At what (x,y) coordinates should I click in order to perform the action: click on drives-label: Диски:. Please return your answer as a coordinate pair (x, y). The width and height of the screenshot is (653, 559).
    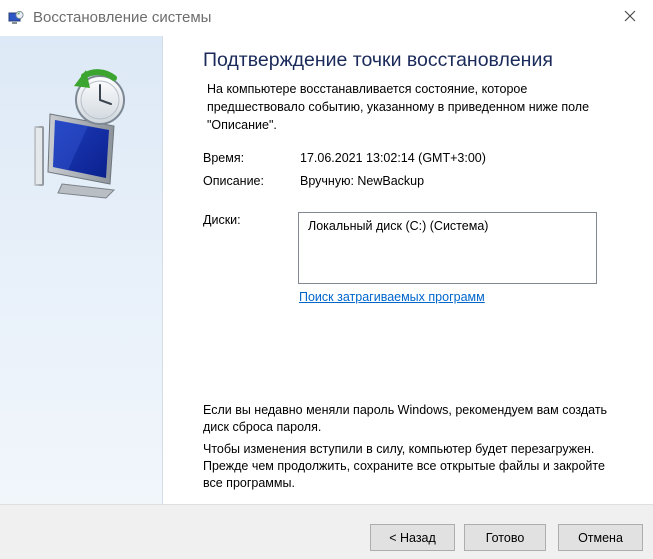
    Looking at the image, I should click on (222, 220).